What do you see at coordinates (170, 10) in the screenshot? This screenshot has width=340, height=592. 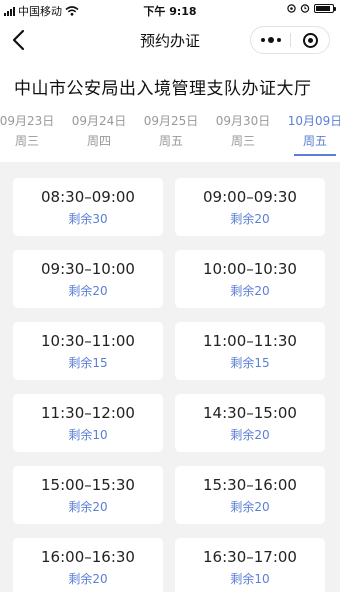 I see `status-bar: 中国移动 下午 9:18` at bounding box center [170, 10].